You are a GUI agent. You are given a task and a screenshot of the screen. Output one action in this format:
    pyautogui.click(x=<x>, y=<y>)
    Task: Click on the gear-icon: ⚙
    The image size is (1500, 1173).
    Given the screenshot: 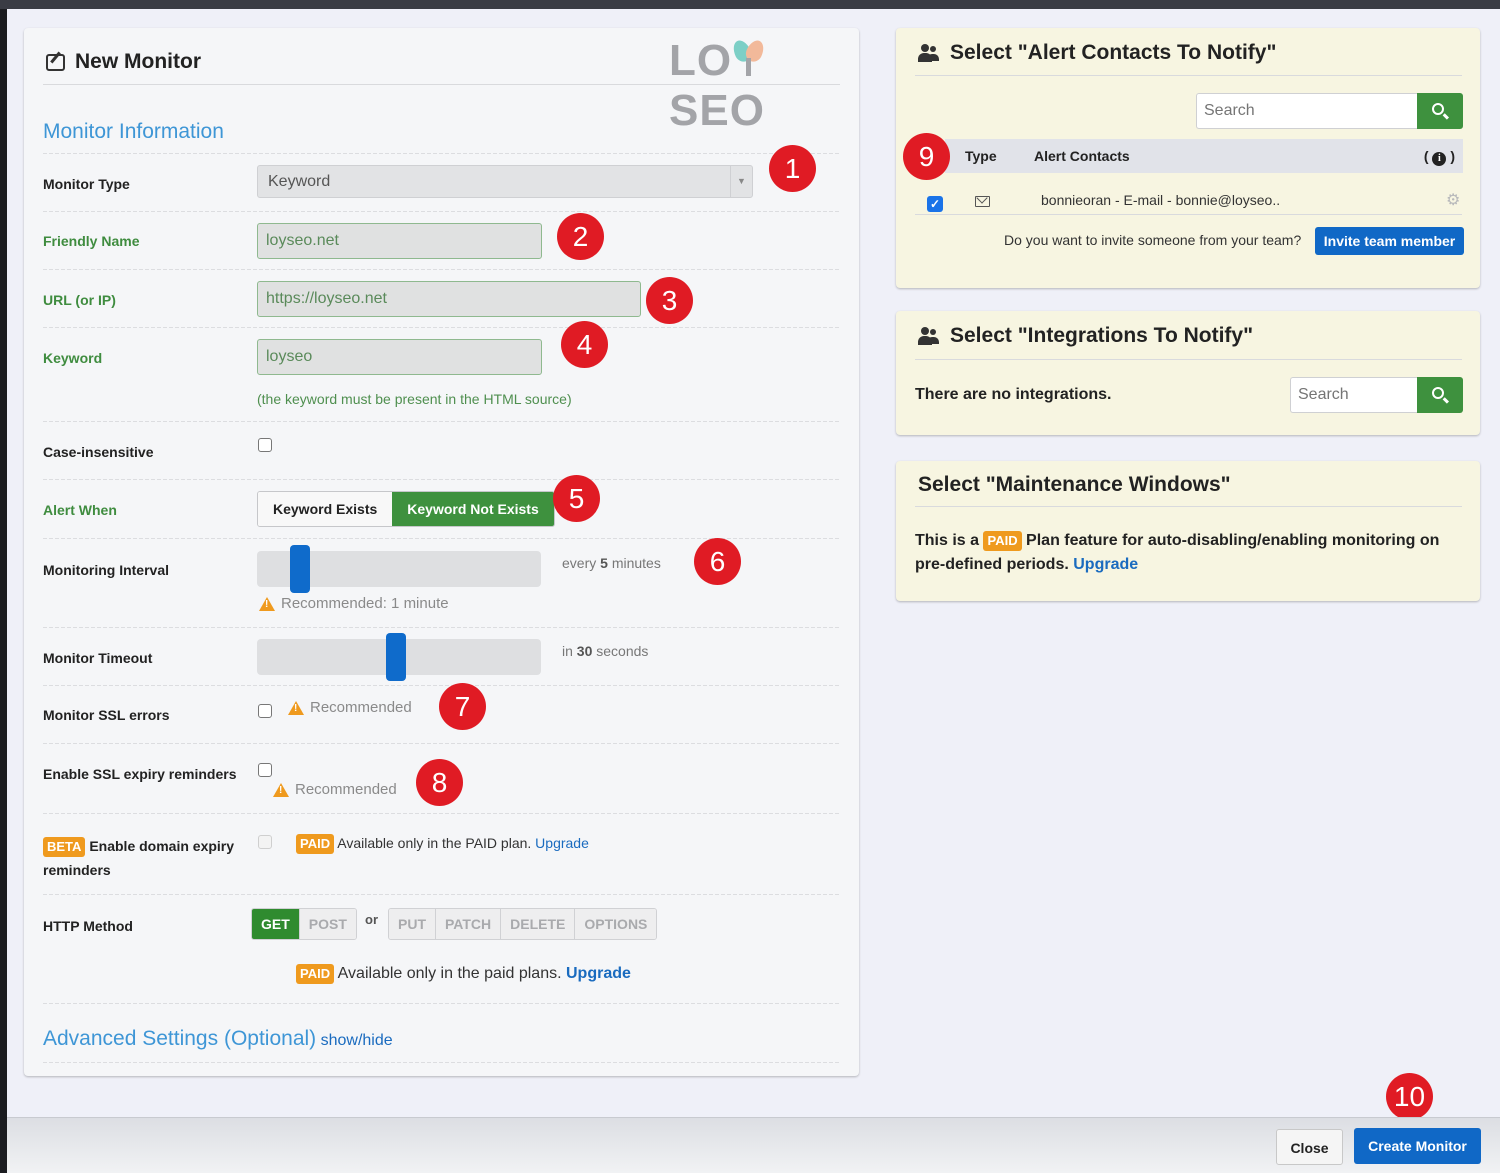 What is the action you would take?
    pyautogui.click(x=1453, y=200)
    